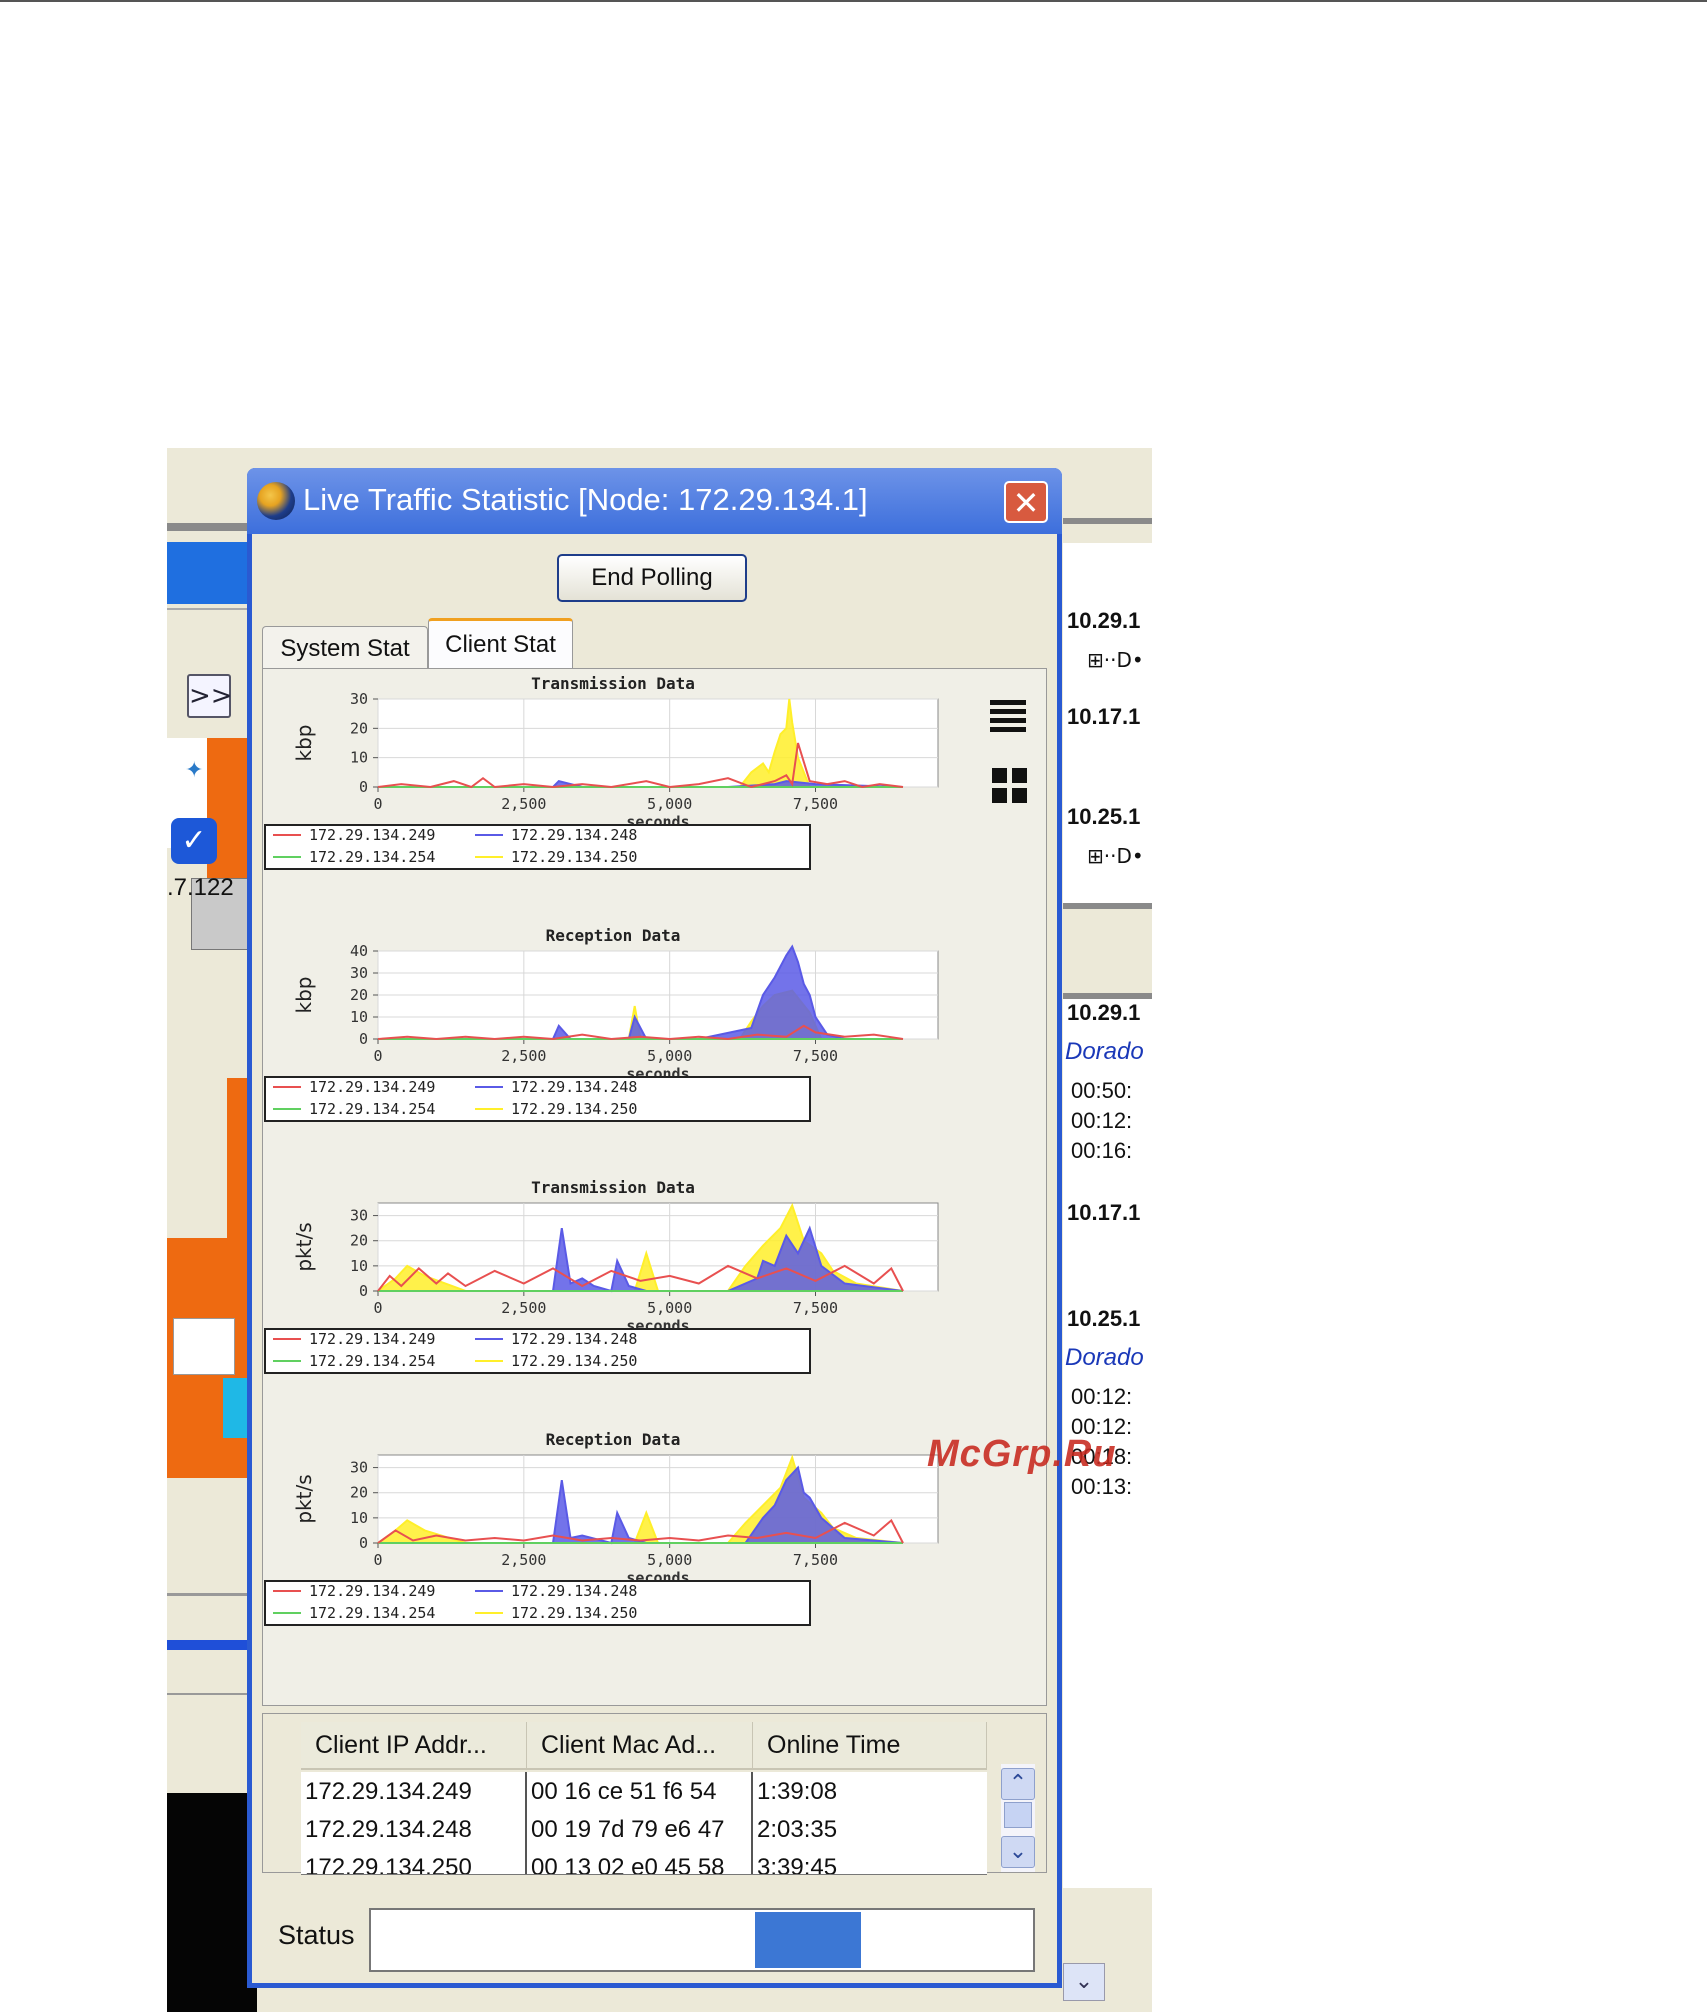 The width and height of the screenshot is (1707, 2012). I want to click on bg-panel-gap, so click(1107, 950).